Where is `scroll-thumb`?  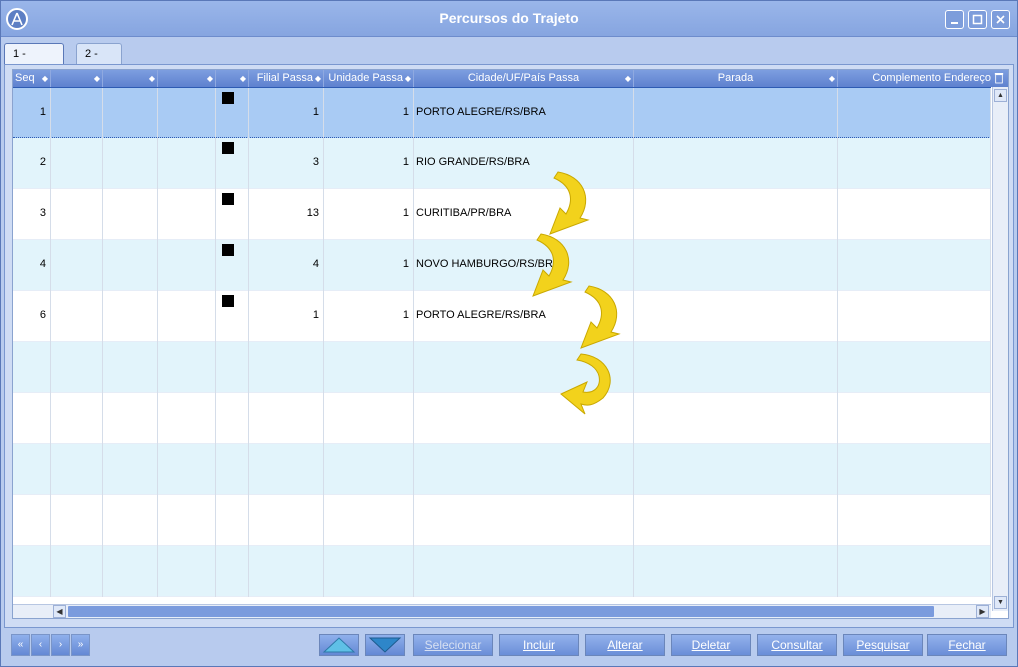 scroll-thumb is located at coordinates (501, 611).